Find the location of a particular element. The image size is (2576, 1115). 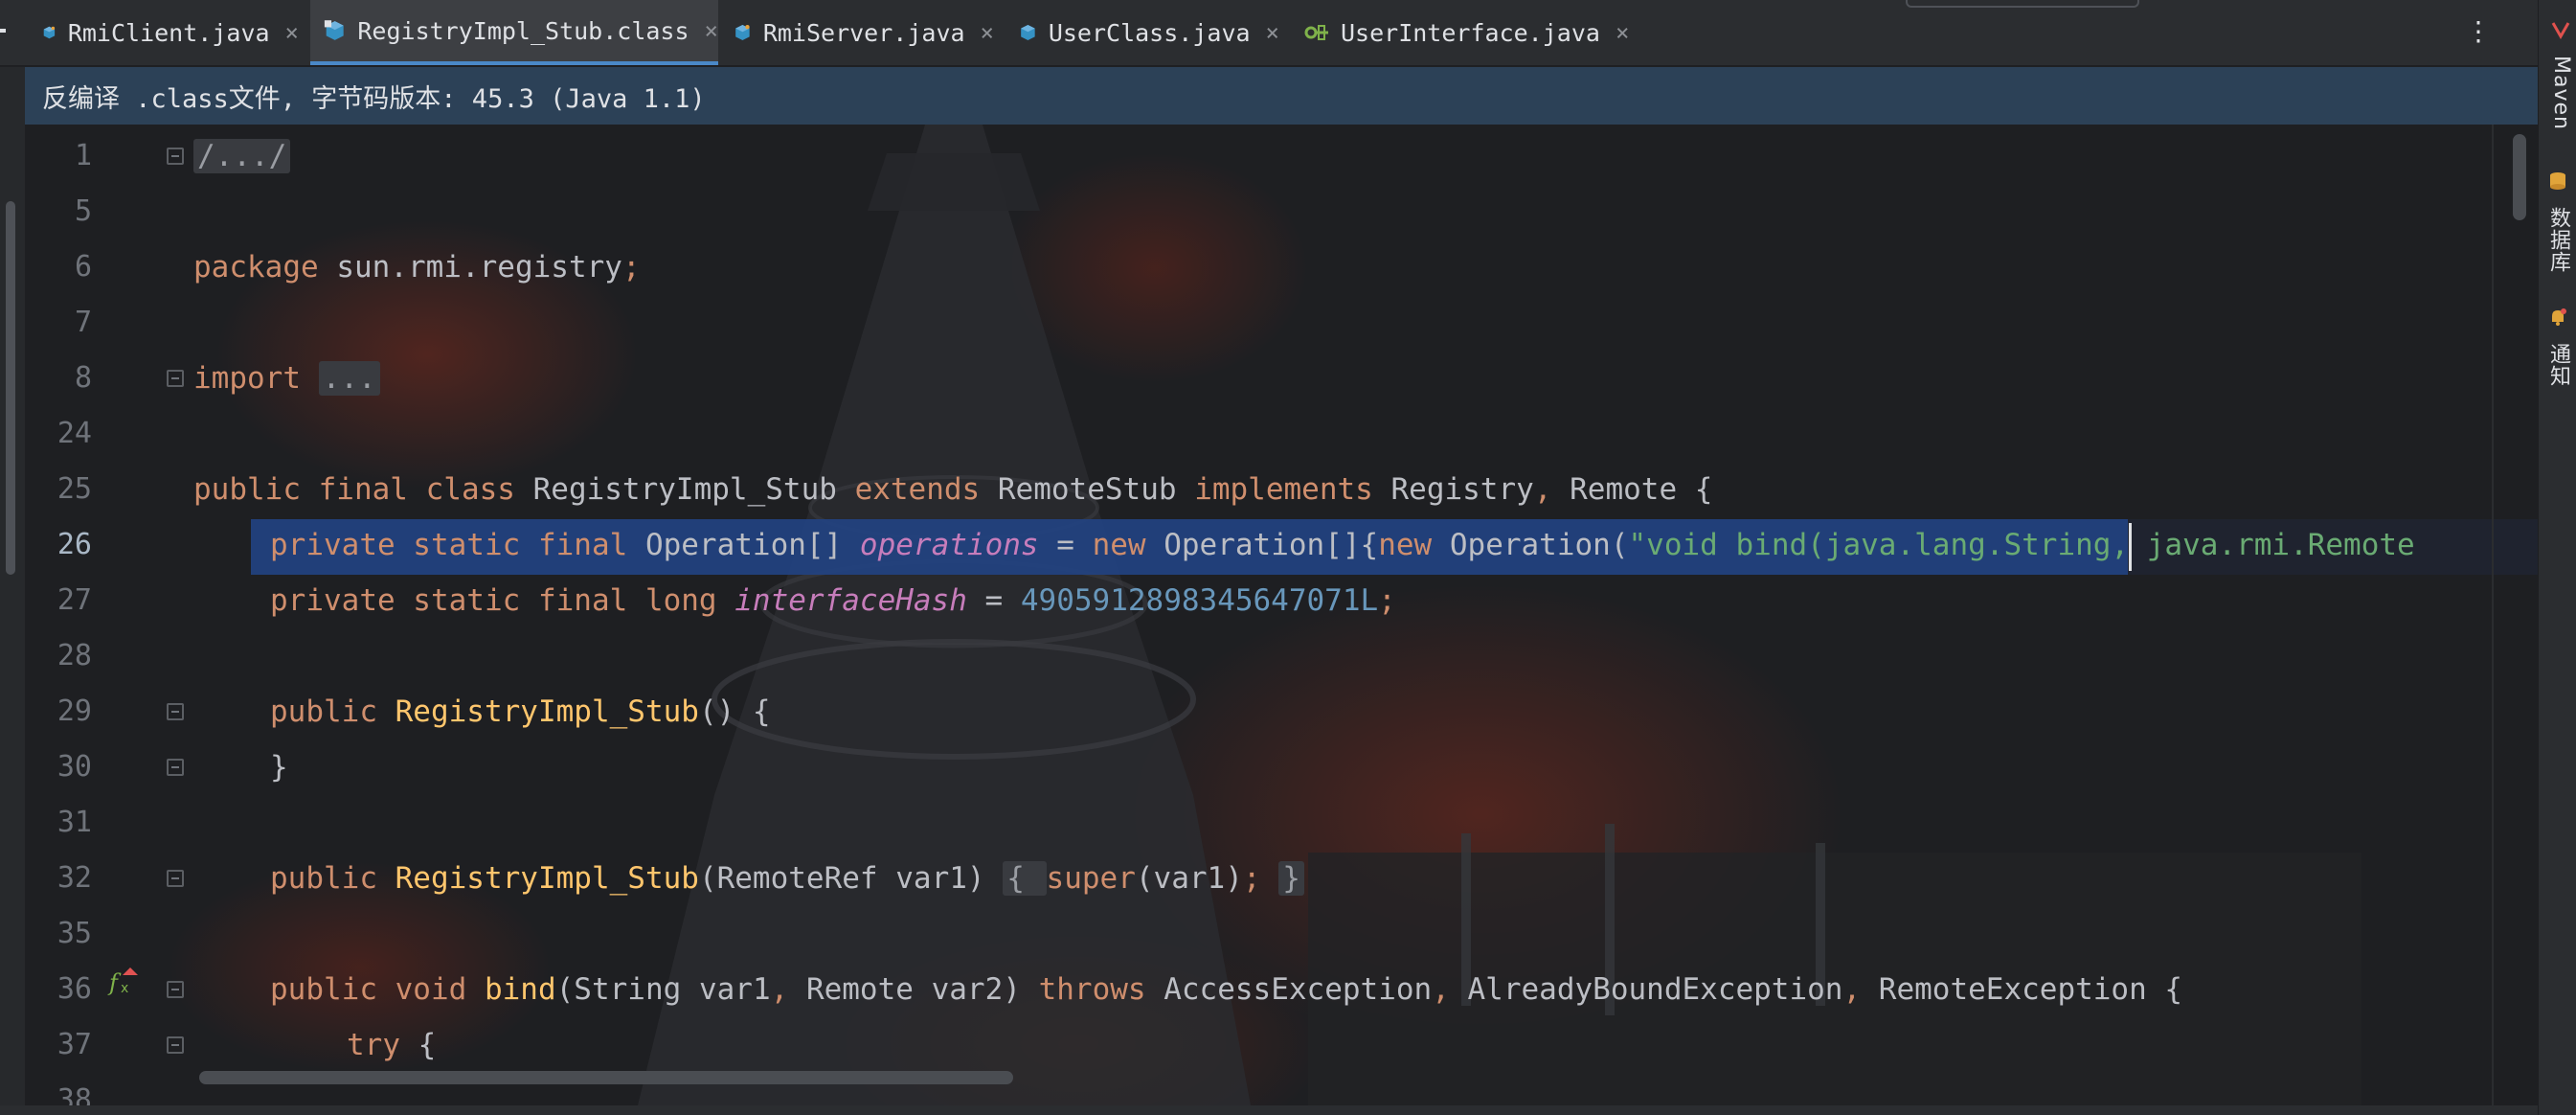

tab-registryimpl-stub: RegistryImpl_Stub.class × is located at coordinates (514, 33).